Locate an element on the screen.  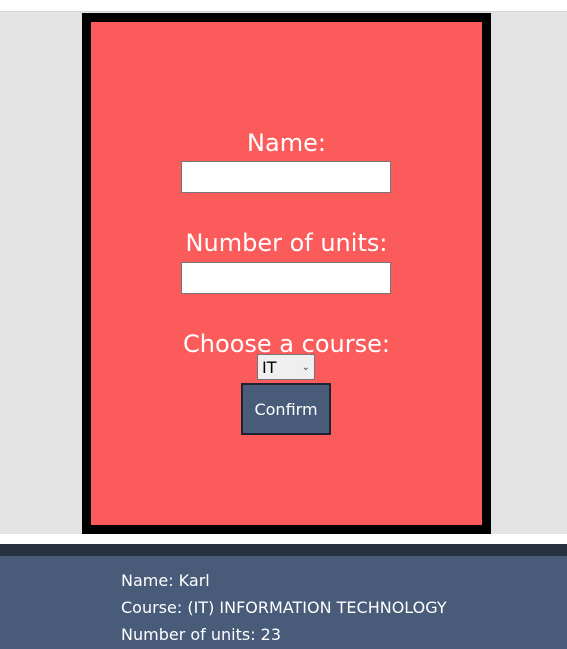
result-name: Name: Karl is located at coordinates (165, 580).